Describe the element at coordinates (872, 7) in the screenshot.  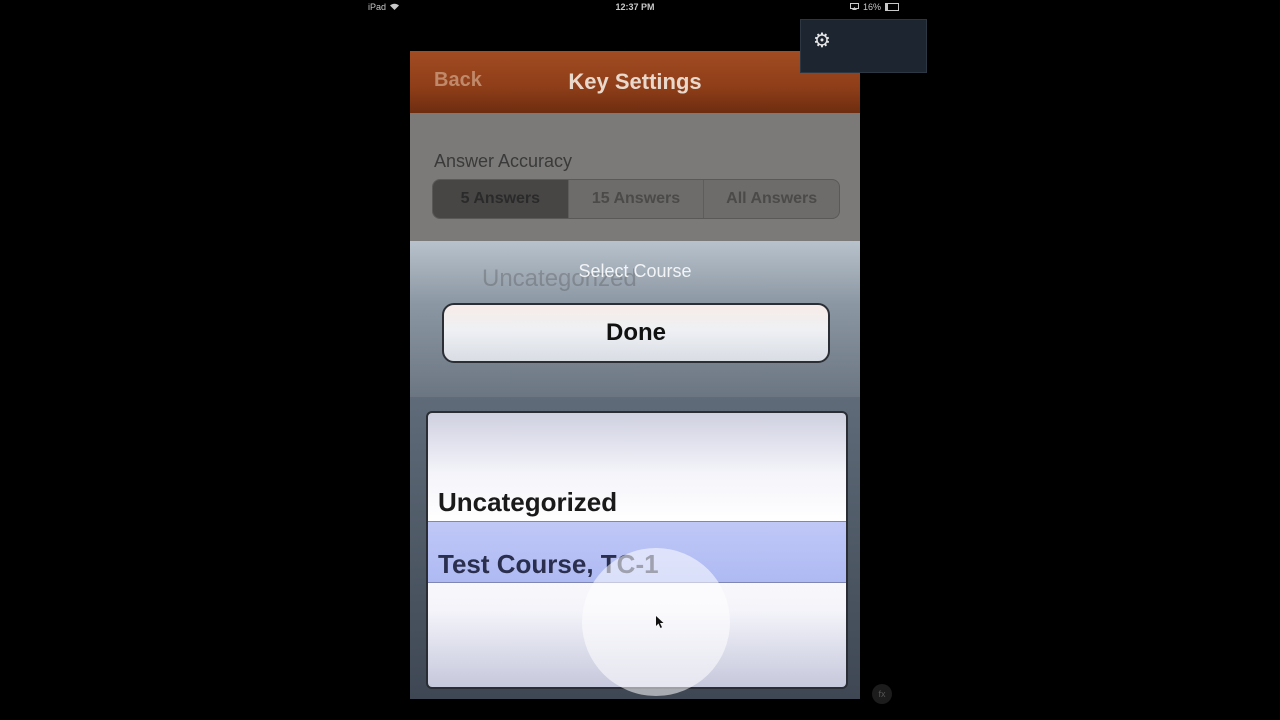
I see `battery-percent: 16%` at that location.